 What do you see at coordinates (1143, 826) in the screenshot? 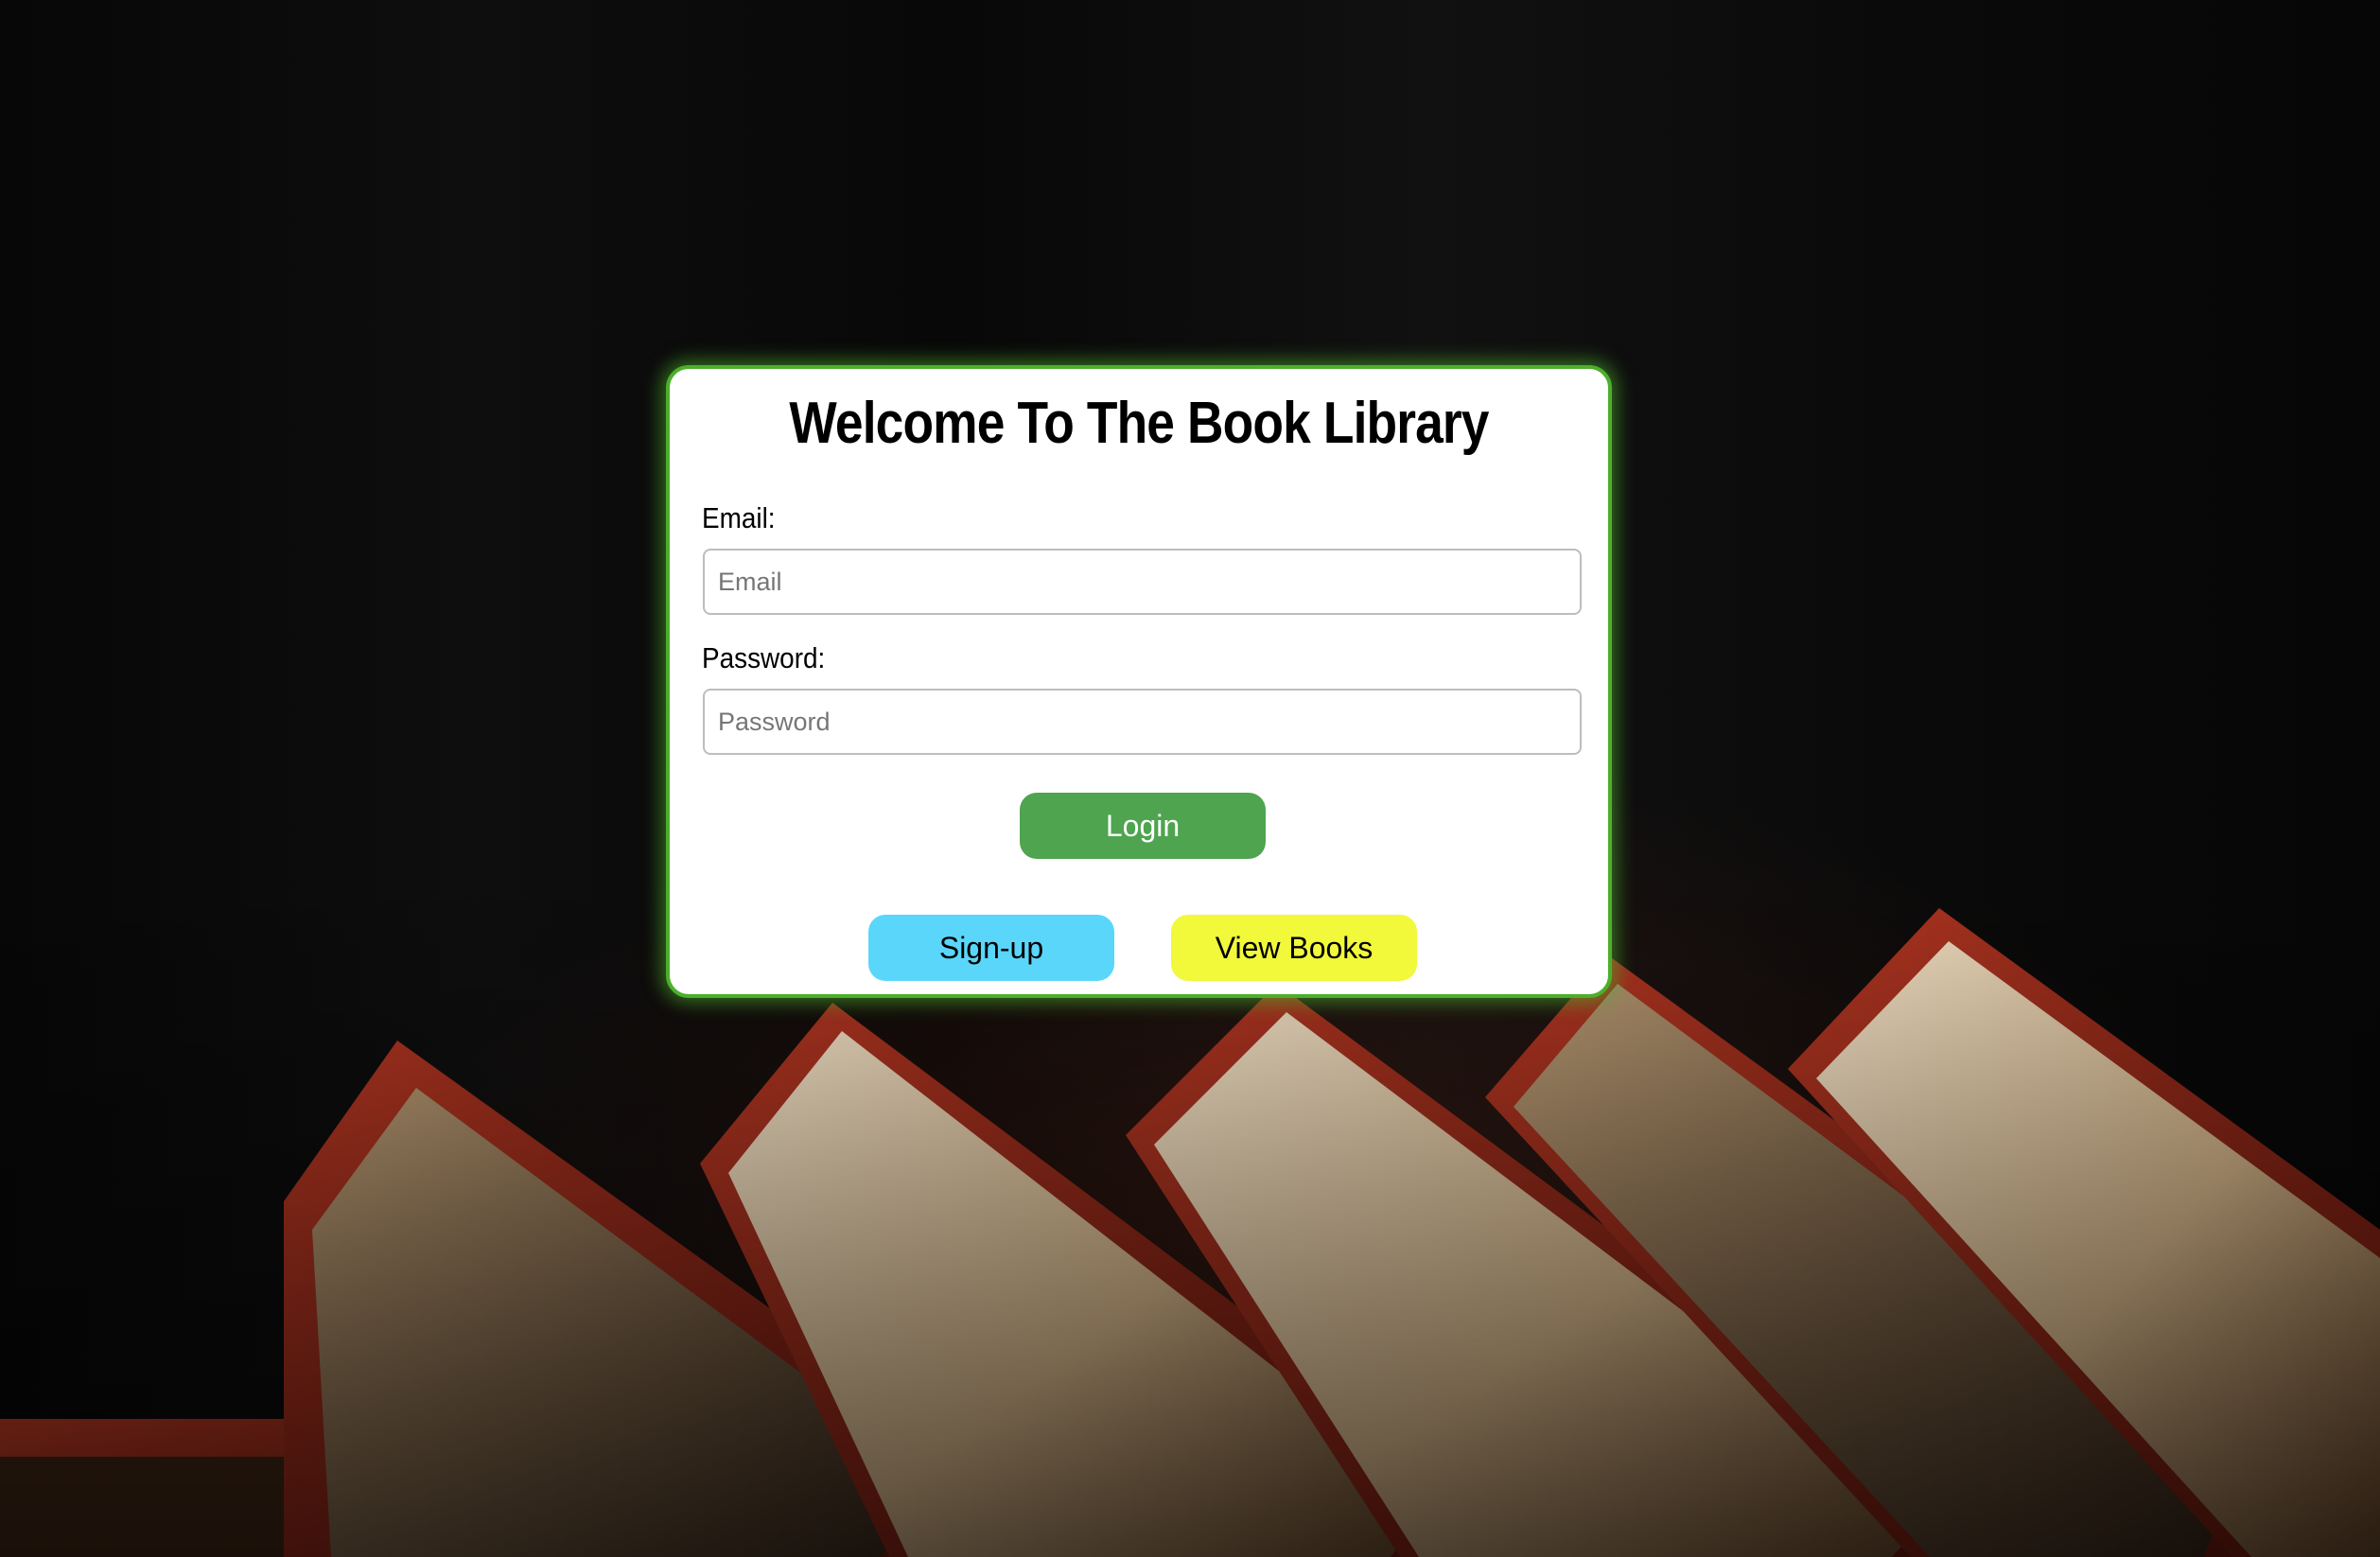
I see `login-button: Login` at bounding box center [1143, 826].